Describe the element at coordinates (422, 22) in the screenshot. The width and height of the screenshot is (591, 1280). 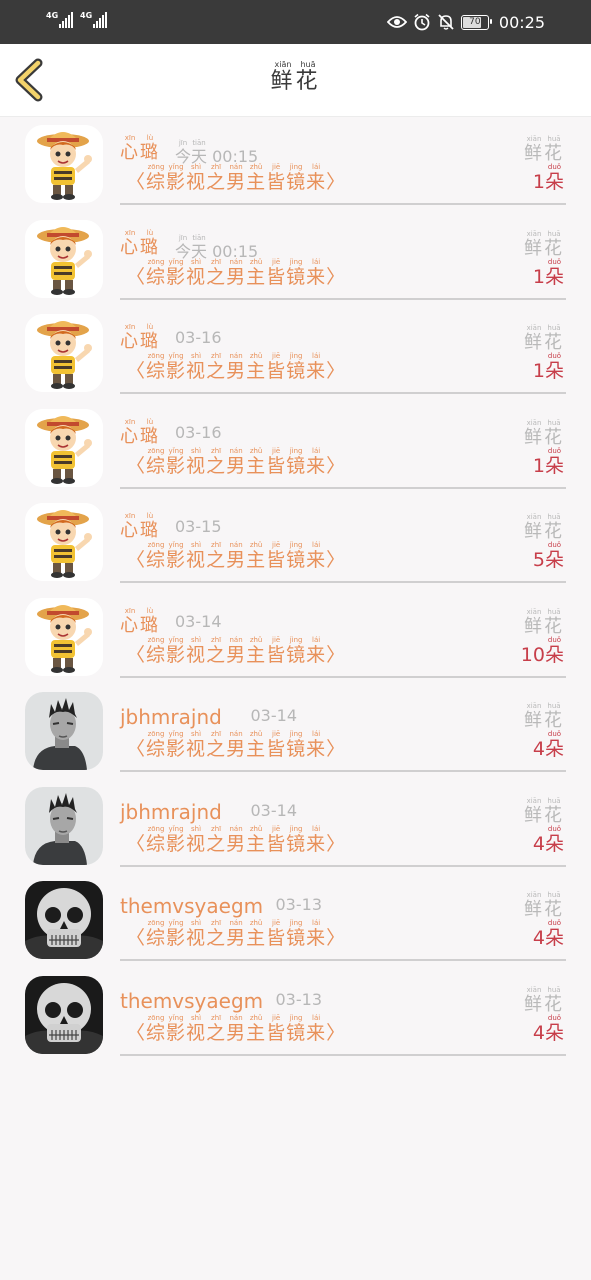
I see `alarm-clock-icon` at that location.